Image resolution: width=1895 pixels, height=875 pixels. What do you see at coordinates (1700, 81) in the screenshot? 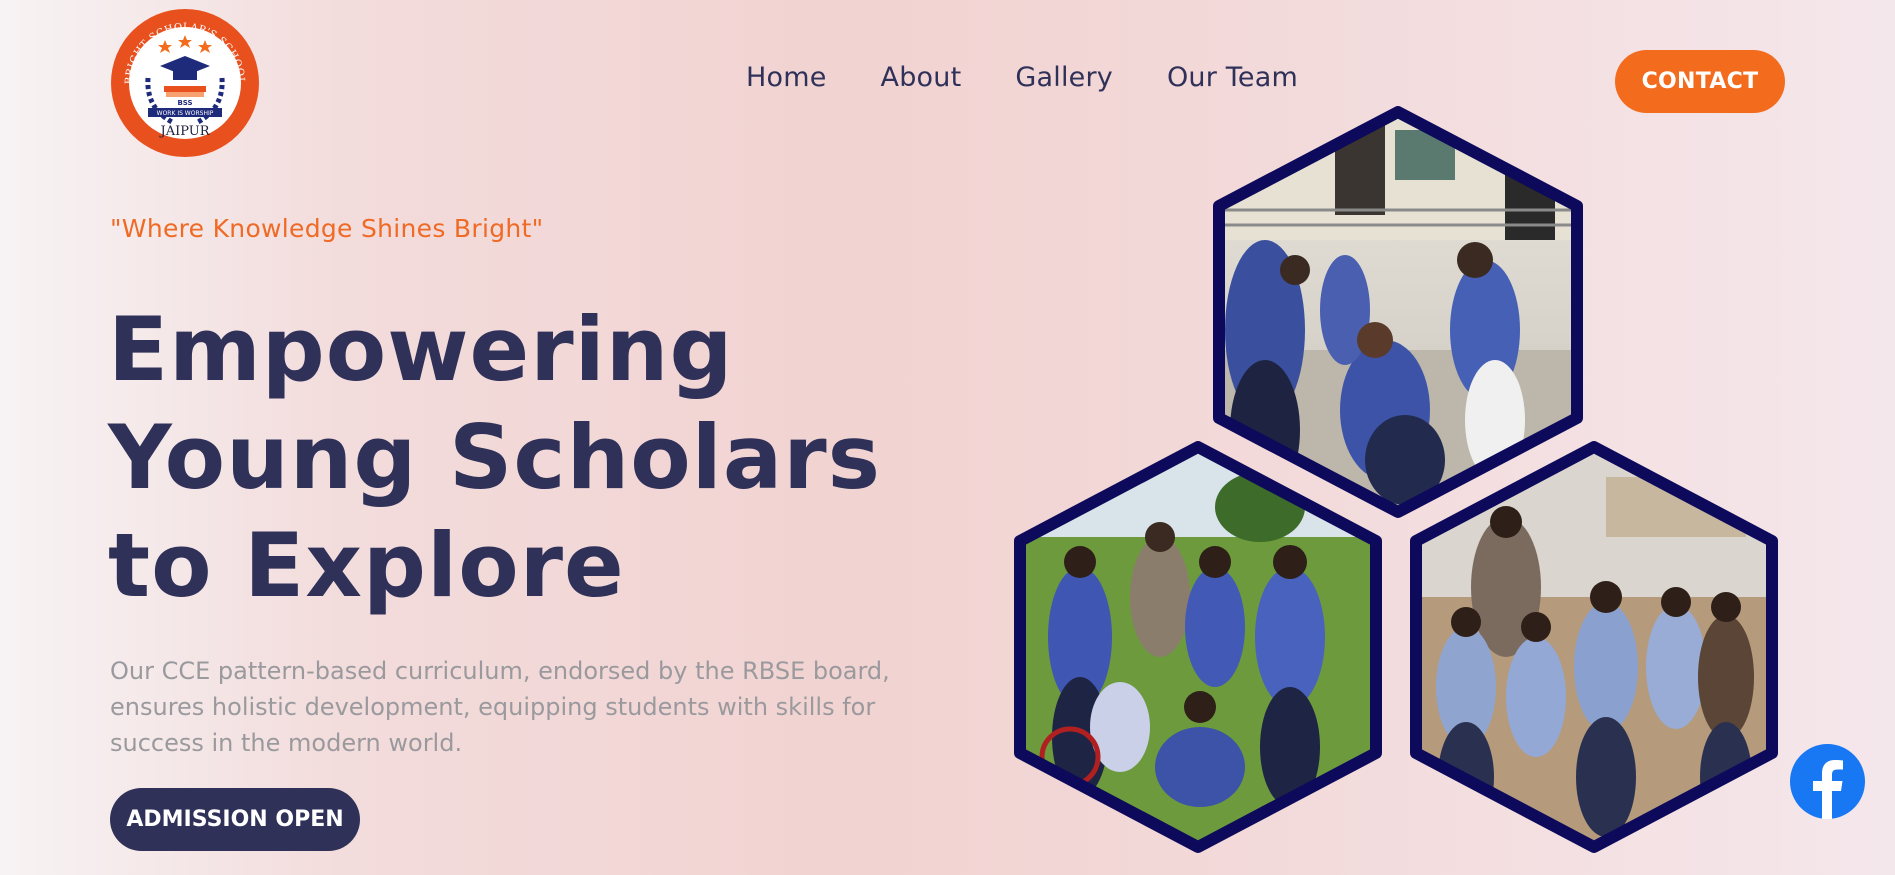
I see `contact-button: CONTACT` at bounding box center [1700, 81].